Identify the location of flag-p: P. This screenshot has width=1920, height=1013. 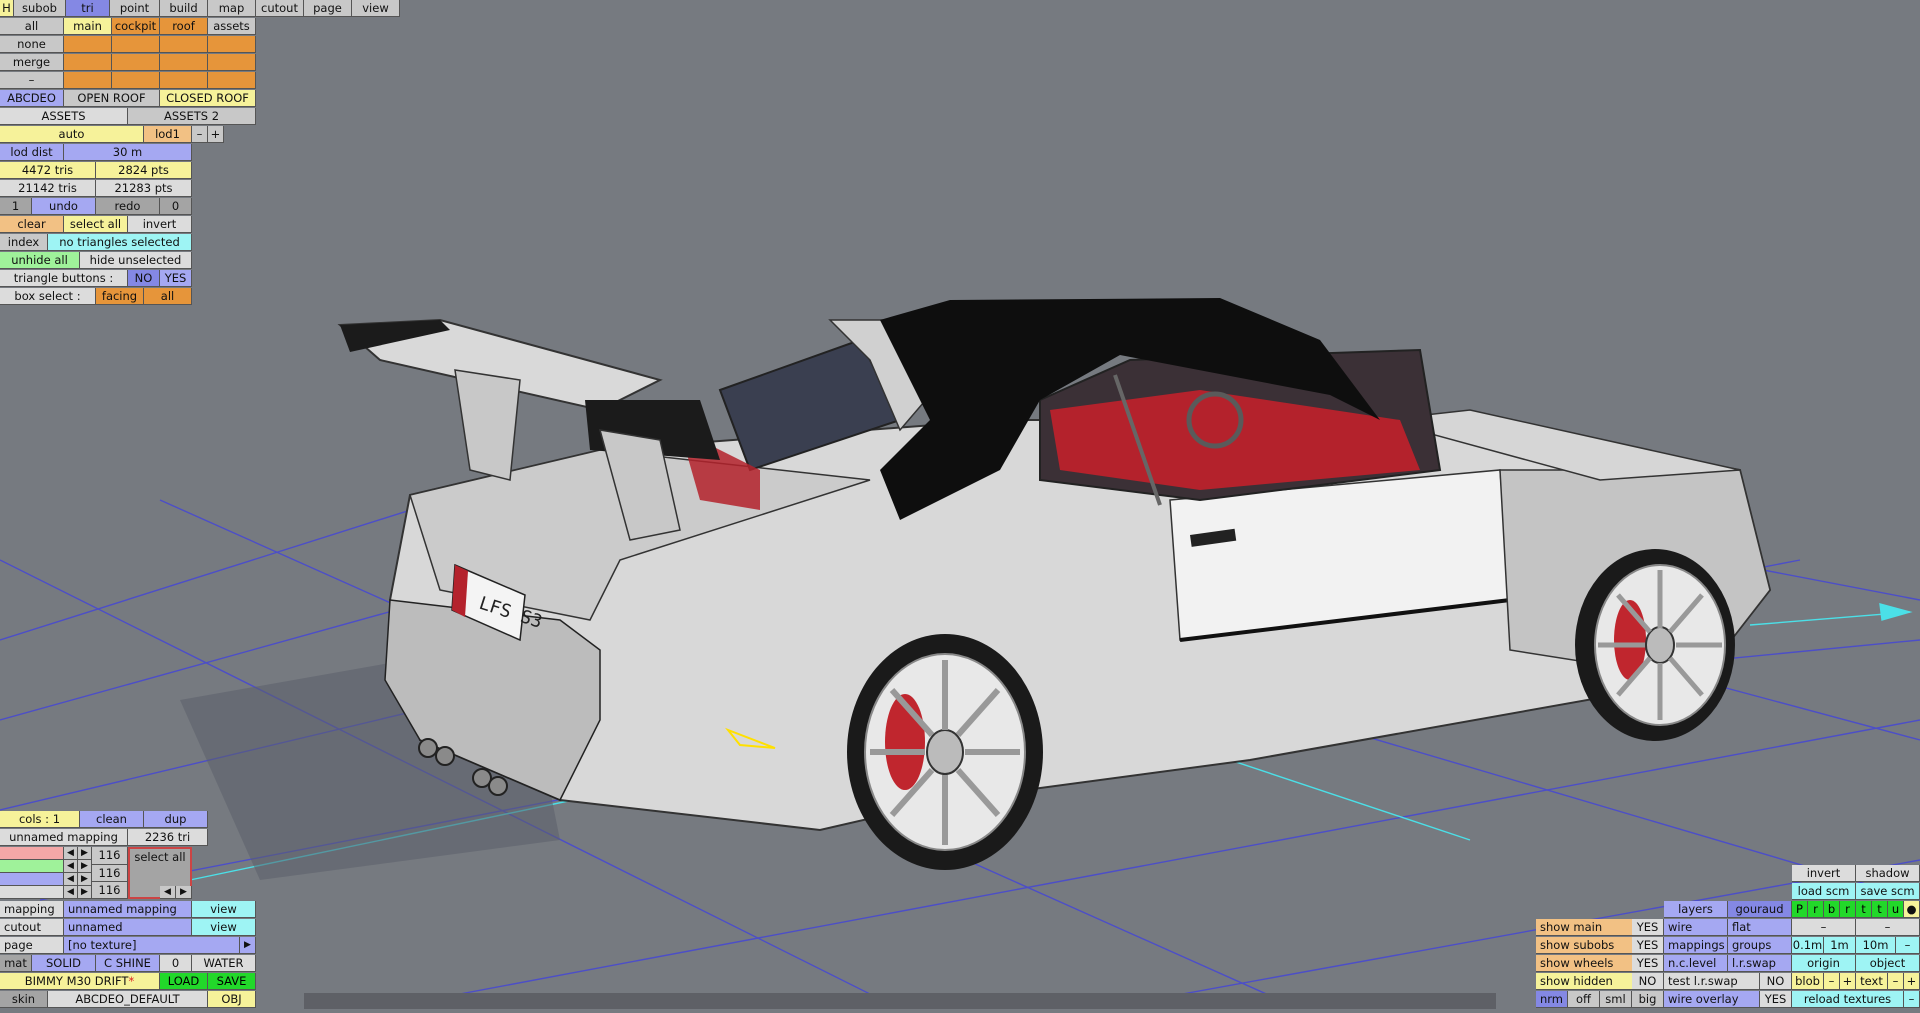
(1800, 909).